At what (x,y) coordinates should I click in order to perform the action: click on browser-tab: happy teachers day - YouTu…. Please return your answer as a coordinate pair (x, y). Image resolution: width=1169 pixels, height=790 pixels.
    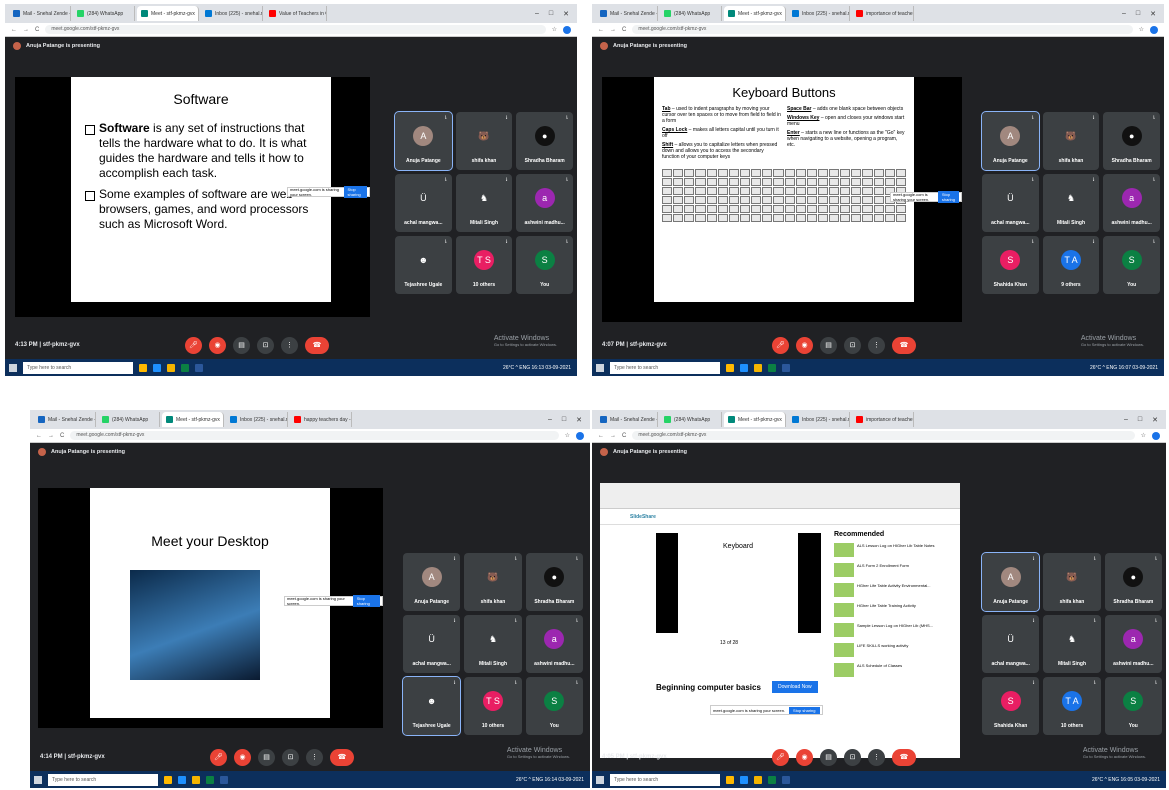
    Looking at the image, I should click on (321, 419).